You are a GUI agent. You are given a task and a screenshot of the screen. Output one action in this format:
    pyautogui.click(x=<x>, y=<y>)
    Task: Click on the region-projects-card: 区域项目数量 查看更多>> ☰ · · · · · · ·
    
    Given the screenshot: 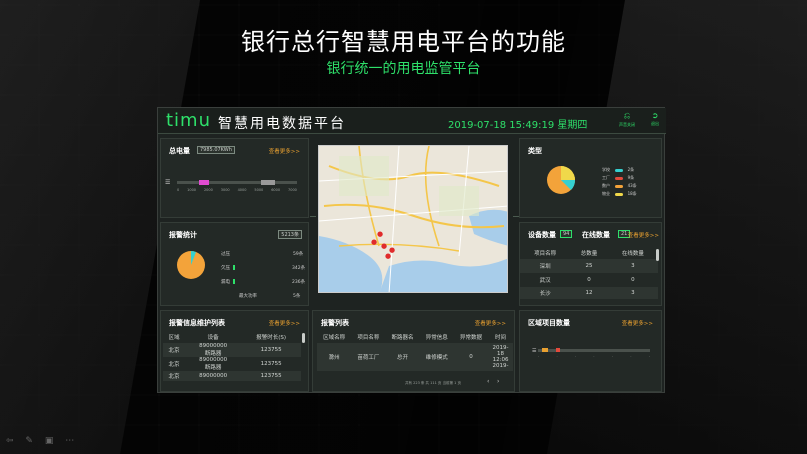 What is the action you would take?
    pyautogui.click(x=590, y=351)
    